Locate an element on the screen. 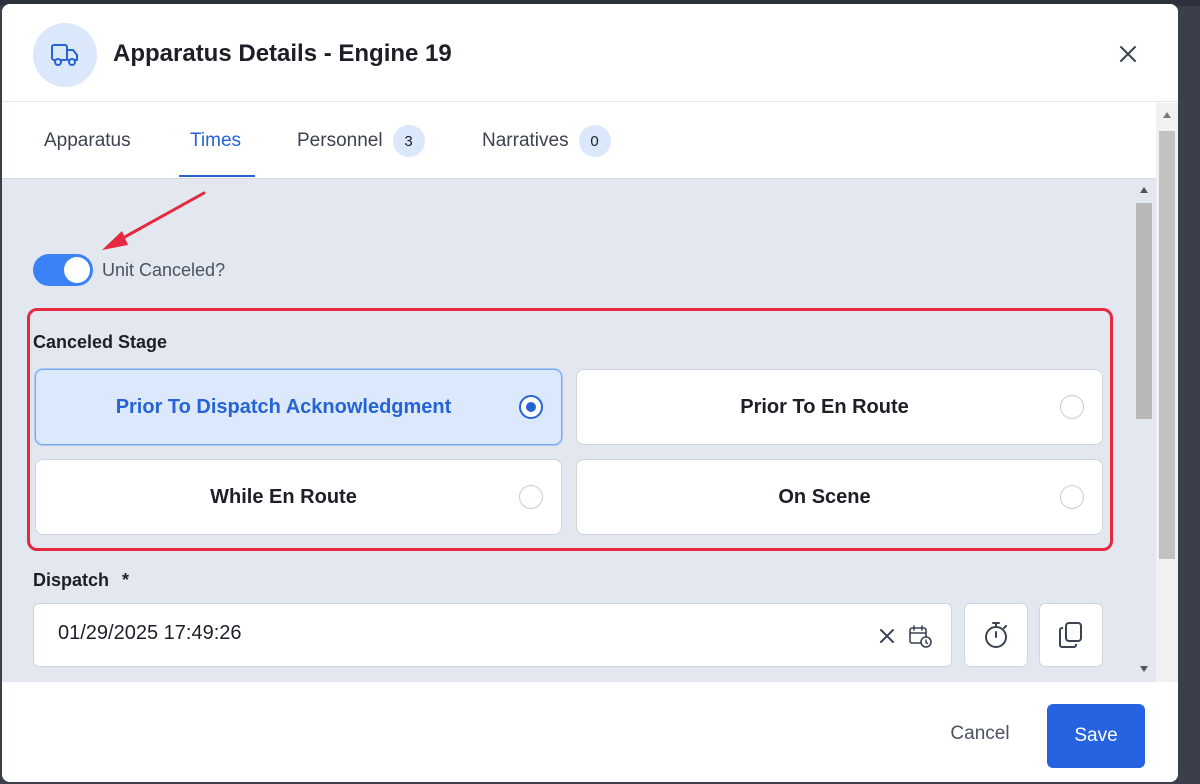 This screenshot has width=1200, height=784. active-tab-indicator is located at coordinates (217, 176).